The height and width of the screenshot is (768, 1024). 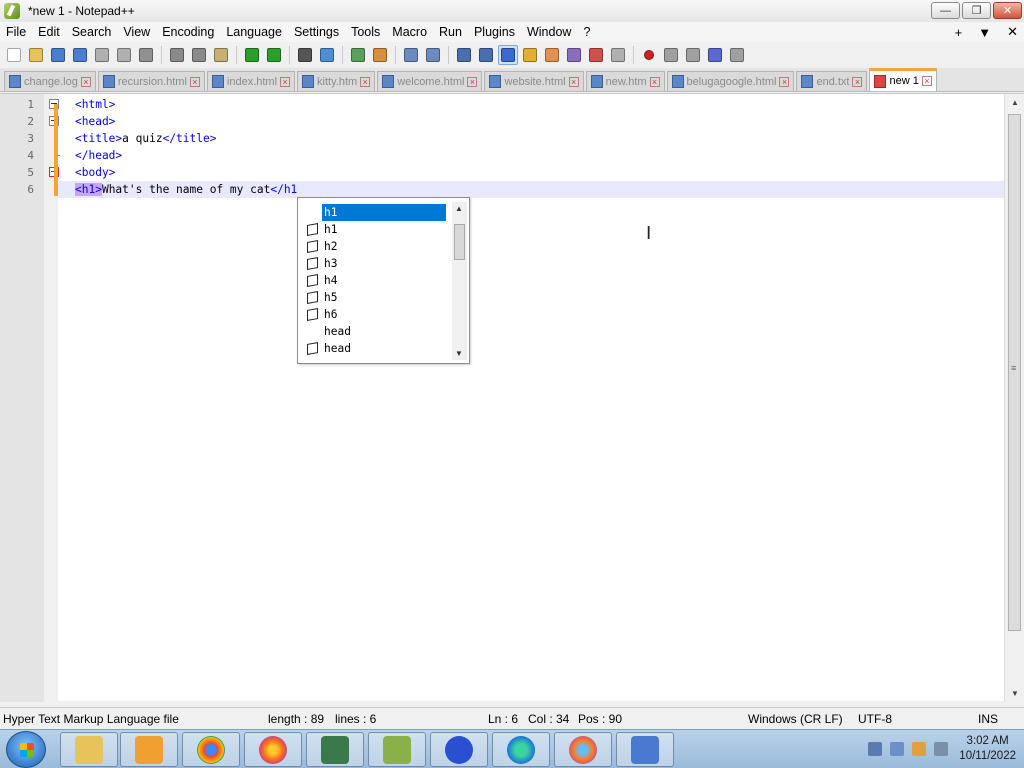 What do you see at coordinates (124, 55) in the screenshot?
I see `close-all-icon` at bounding box center [124, 55].